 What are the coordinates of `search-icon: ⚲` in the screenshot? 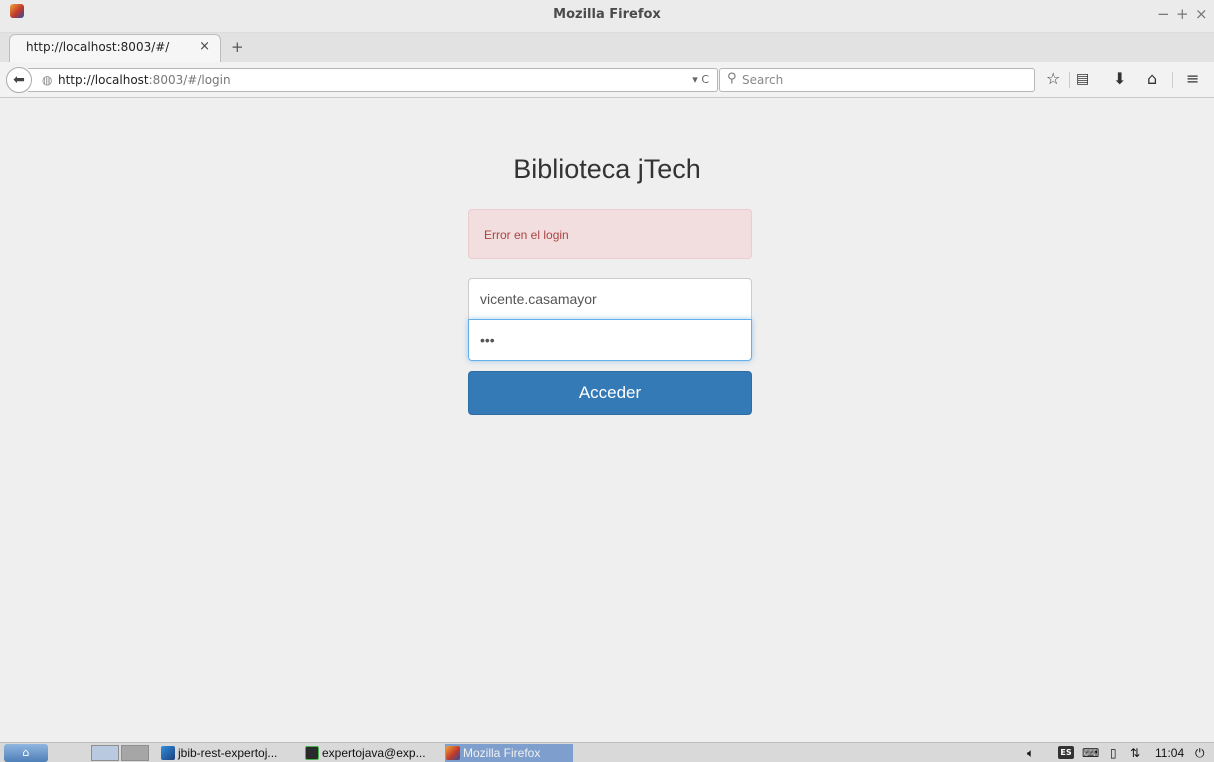 It's located at (732, 78).